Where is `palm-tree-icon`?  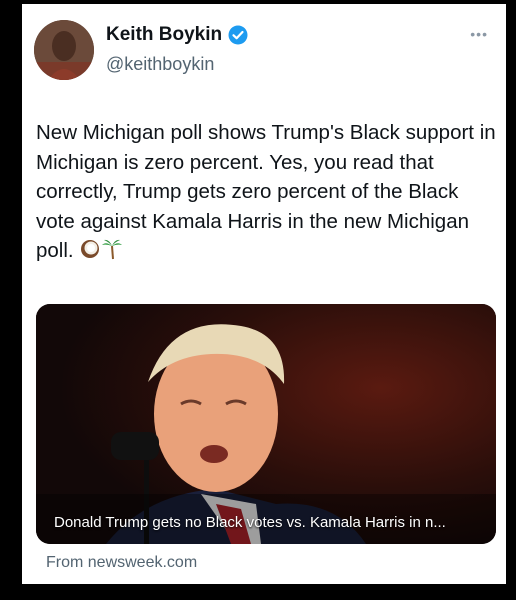 palm-tree-icon is located at coordinates (112, 249).